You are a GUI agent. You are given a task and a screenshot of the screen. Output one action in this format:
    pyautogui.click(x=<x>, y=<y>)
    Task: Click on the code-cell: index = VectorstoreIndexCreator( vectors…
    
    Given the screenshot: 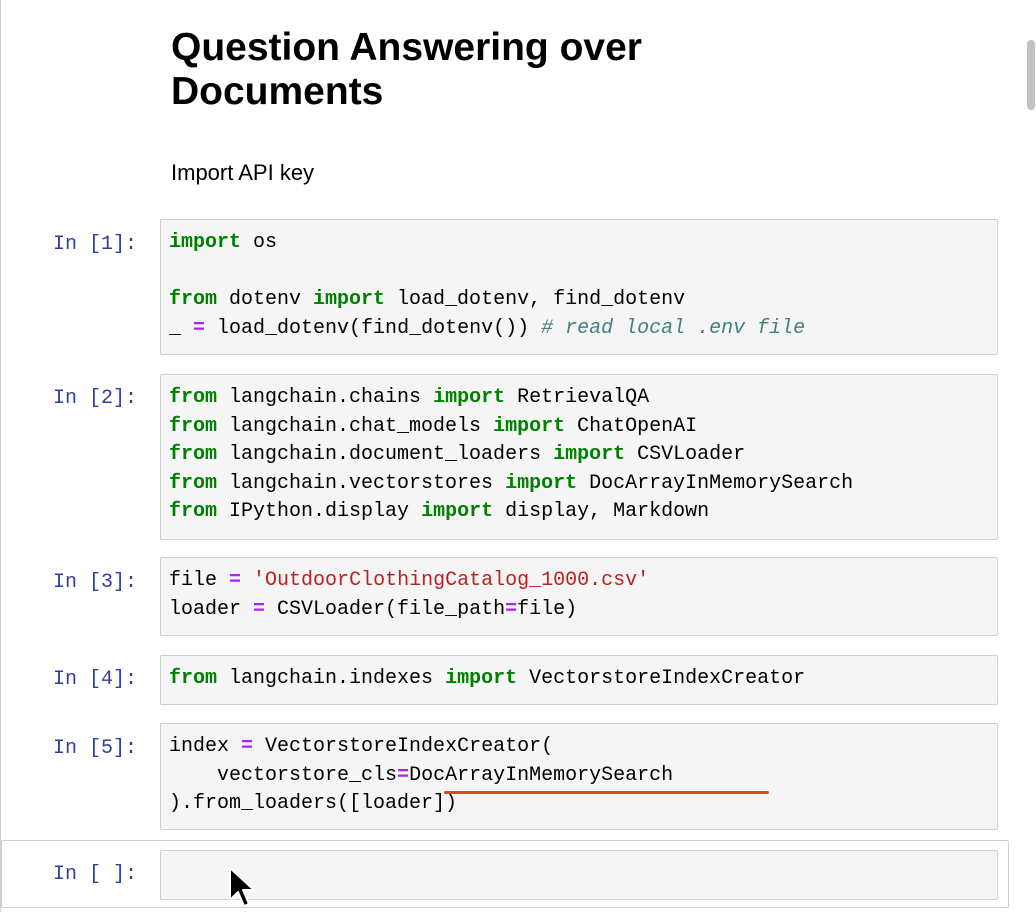 What is the action you would take?
    pyautogui.click(x=579, y=776)
    